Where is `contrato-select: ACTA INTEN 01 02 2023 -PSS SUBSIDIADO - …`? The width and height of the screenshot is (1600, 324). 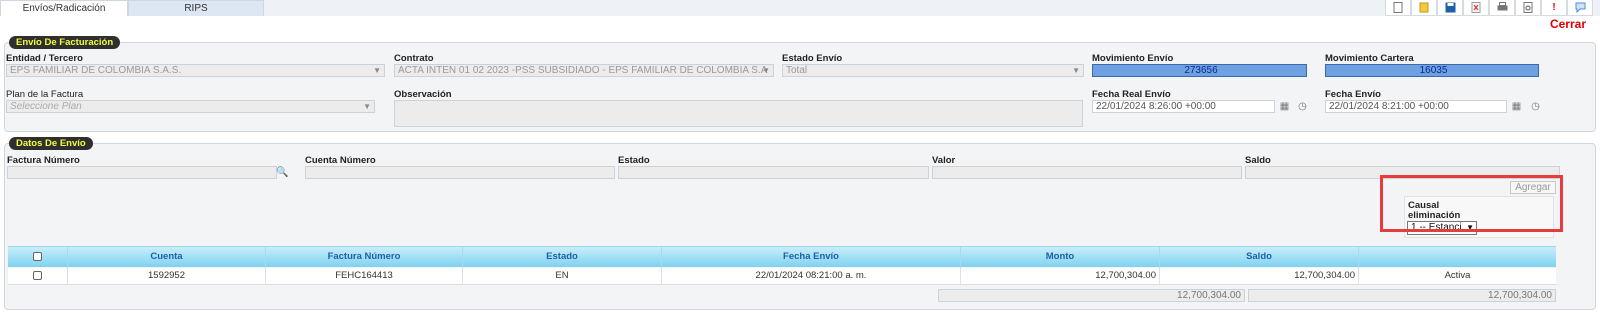
contrato-select: ACTA INTEN 01 02 2023 -PSS SUBSIDIADO - … is located at coordinates (584, 70).